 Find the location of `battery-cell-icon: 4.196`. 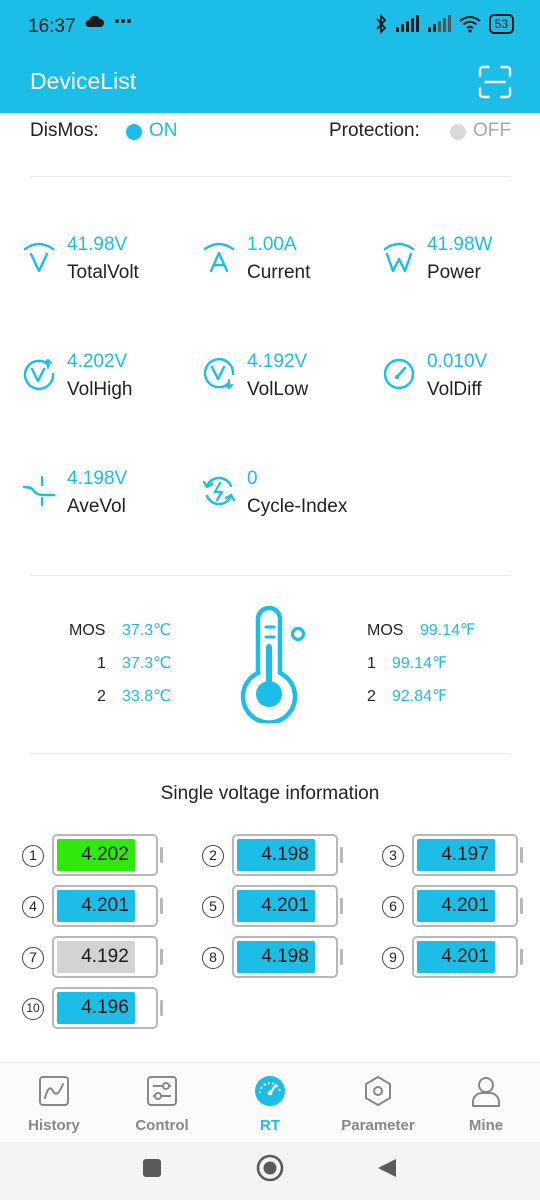

battery-cell-icon: 4.196 is located at coordinates (105, 1008).